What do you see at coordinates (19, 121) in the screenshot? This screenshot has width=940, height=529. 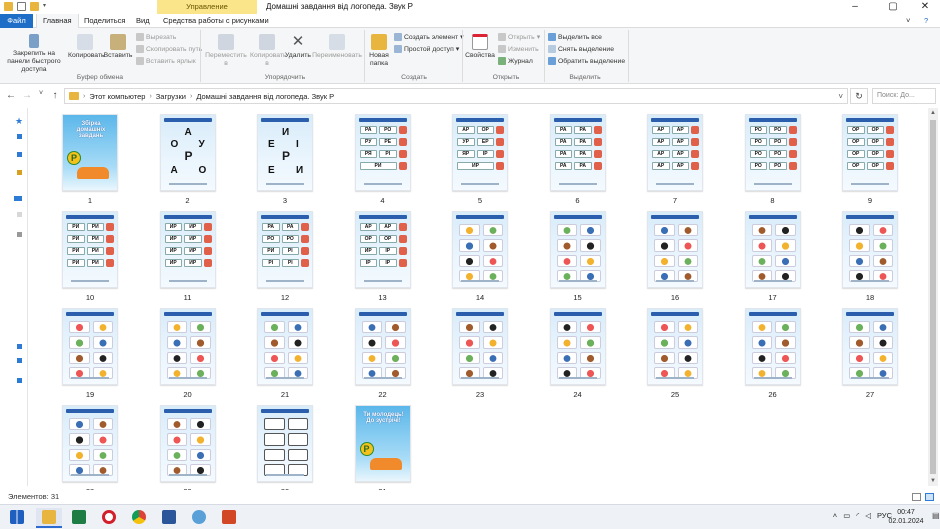 I see `quick-access-star-icon: ★` at bounding box center [19, 121].